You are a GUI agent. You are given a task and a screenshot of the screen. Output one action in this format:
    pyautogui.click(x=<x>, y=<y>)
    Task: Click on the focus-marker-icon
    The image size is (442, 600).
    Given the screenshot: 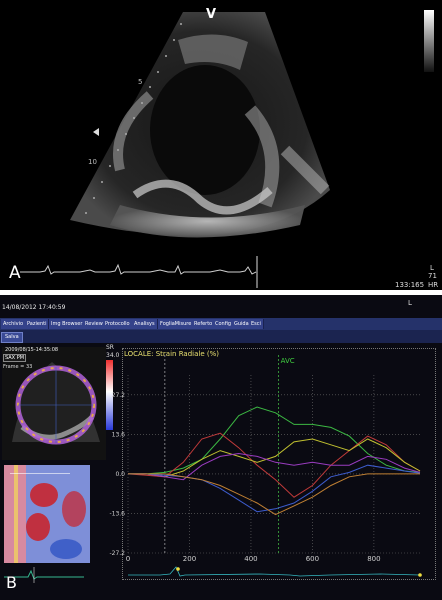 What is the action you would take?
    pyautogui.click(x=96, y=132)
    